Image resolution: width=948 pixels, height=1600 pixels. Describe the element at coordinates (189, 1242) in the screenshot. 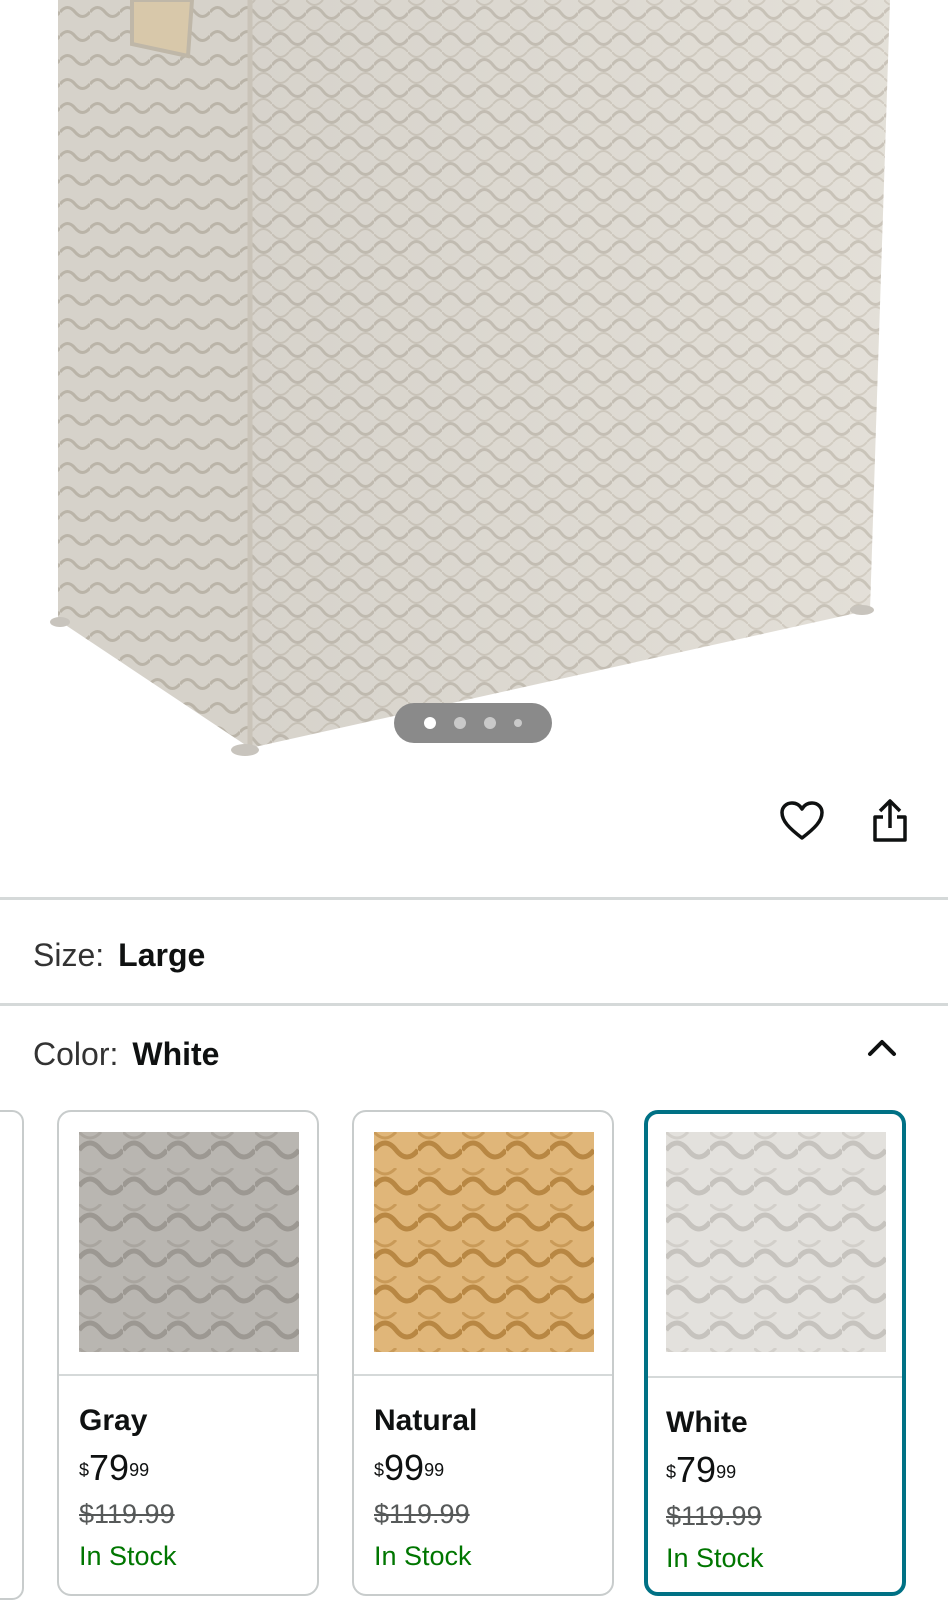

I see `swatch-texture-gray` at that location.